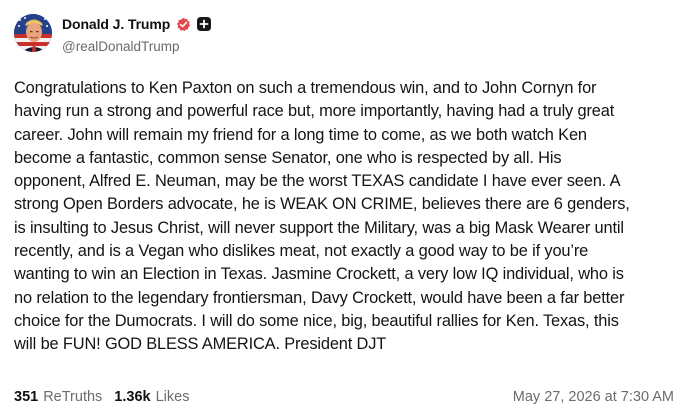 The height and width of the screenshot is (416, 690). I want to click on avatar, so click(33, 33).